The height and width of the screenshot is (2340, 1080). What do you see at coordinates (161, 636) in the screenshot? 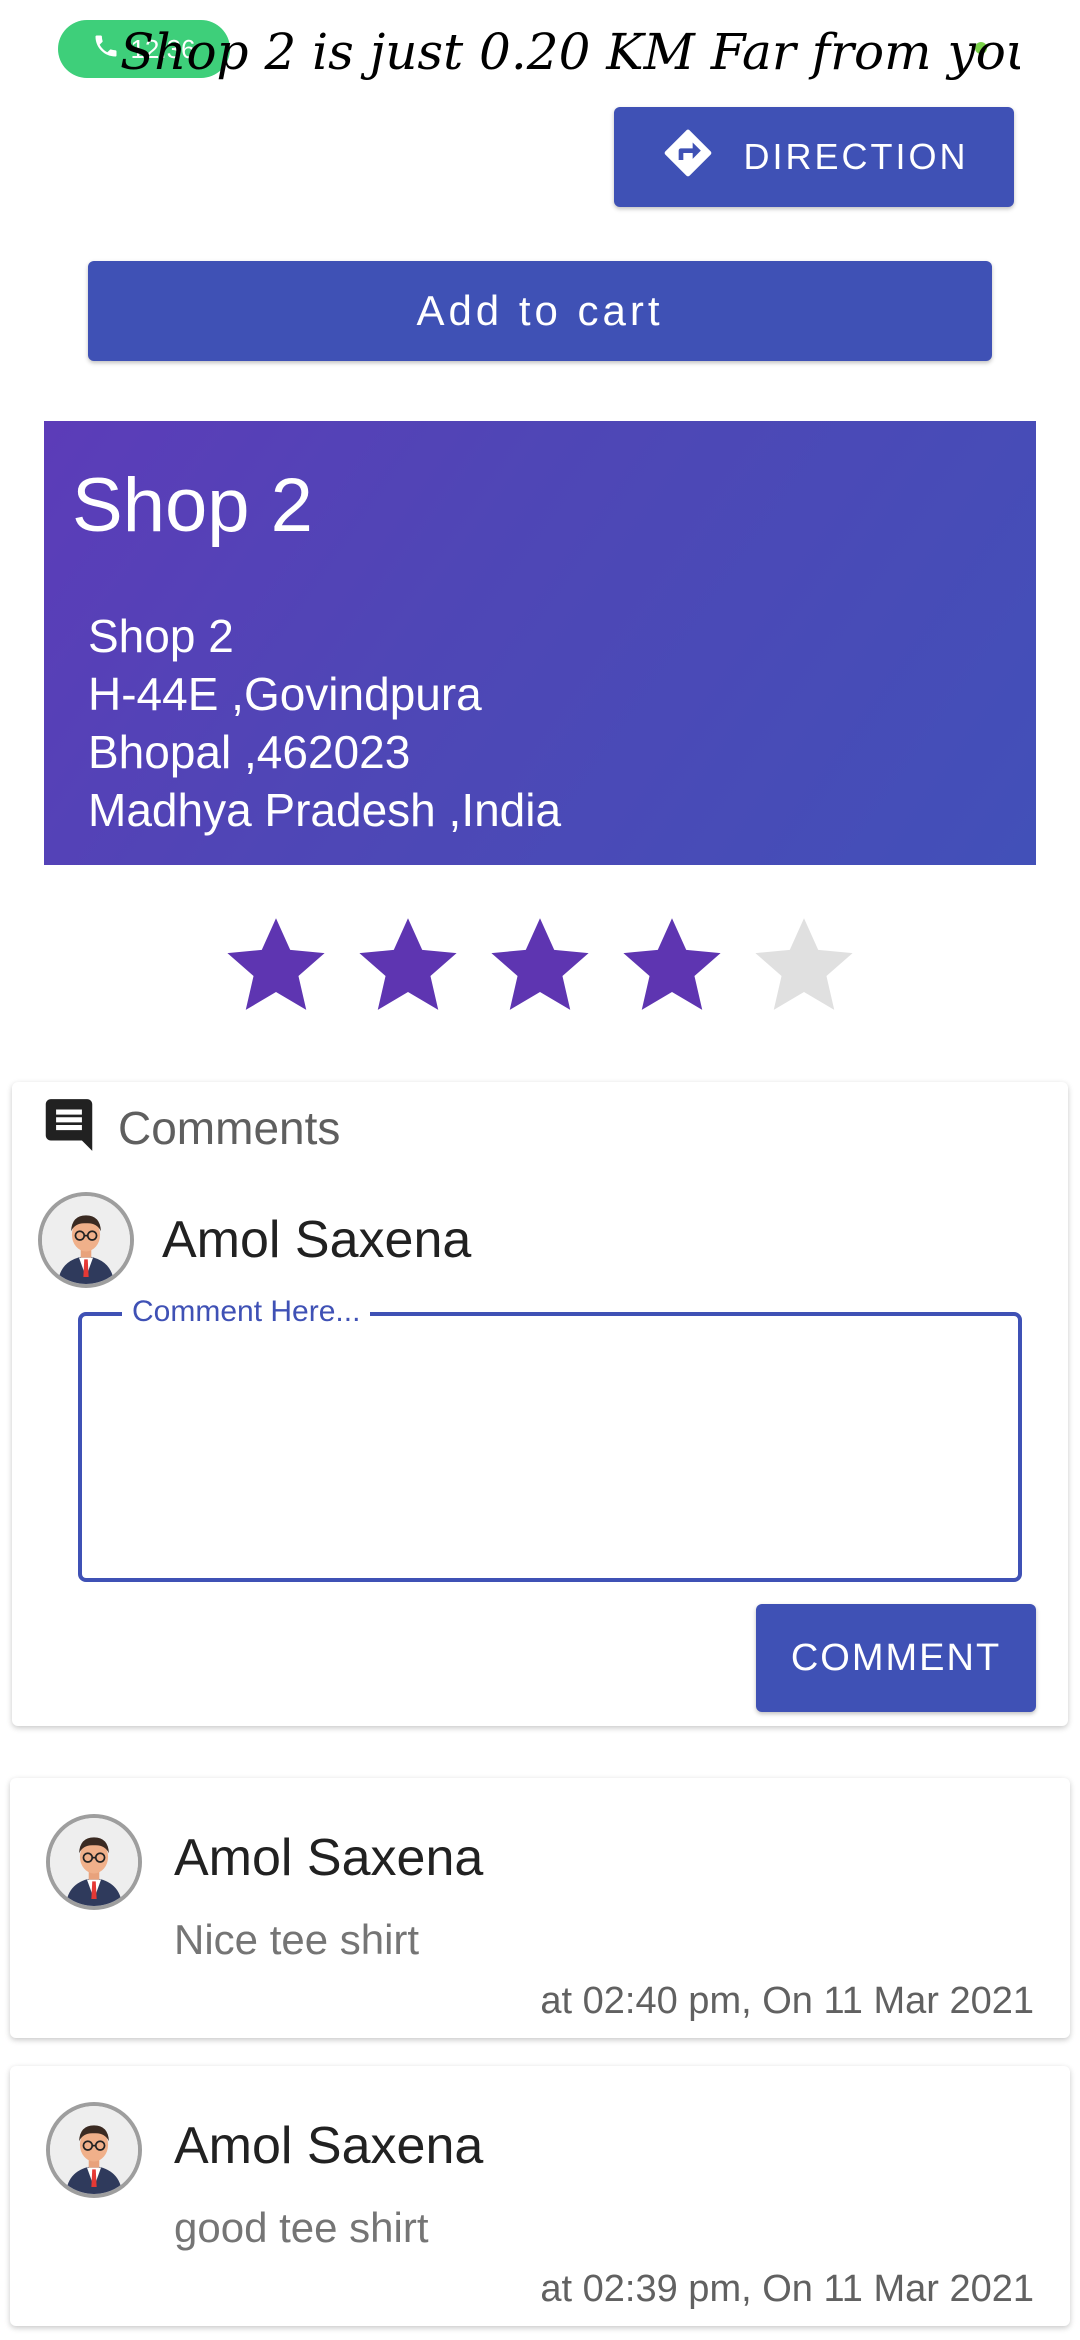
I see `address-line: Shop 2` at bounding box center [161, 636].